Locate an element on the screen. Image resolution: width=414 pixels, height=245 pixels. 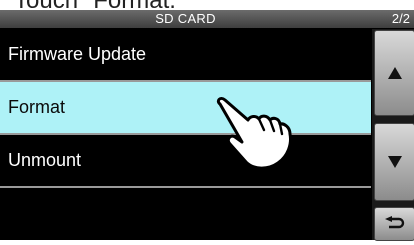
scroll-up-button is located at coordinates (394, 73).